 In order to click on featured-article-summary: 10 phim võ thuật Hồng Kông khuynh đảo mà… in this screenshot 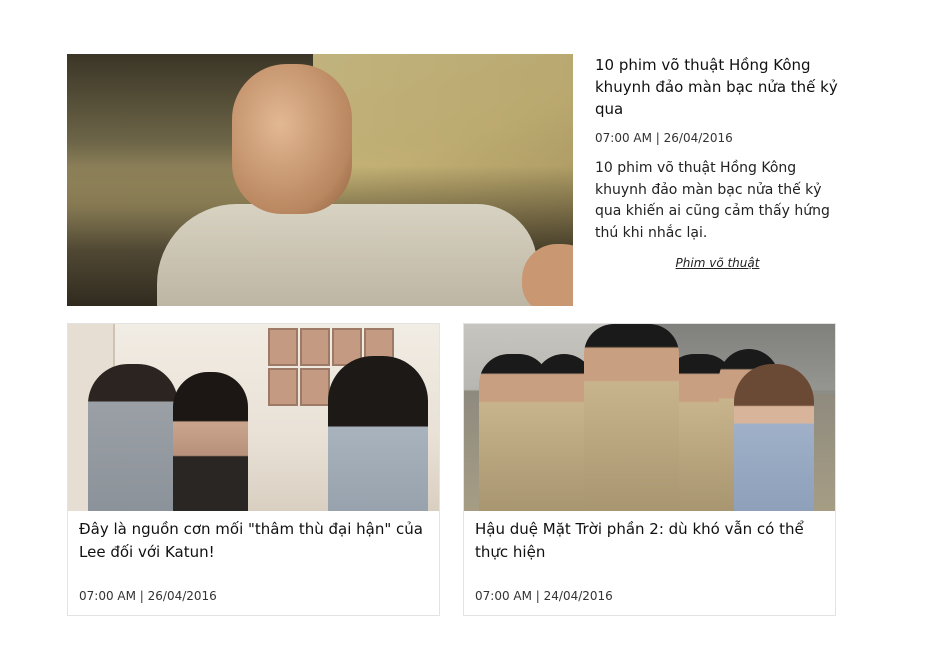, I will do `click(712, 200)`.